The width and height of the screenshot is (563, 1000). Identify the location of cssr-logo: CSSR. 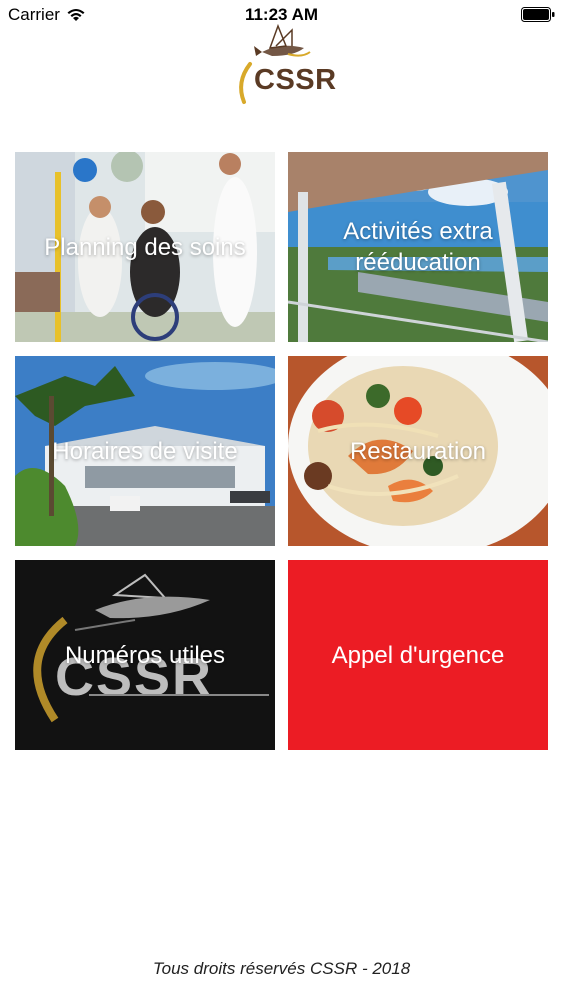
(284, 65).